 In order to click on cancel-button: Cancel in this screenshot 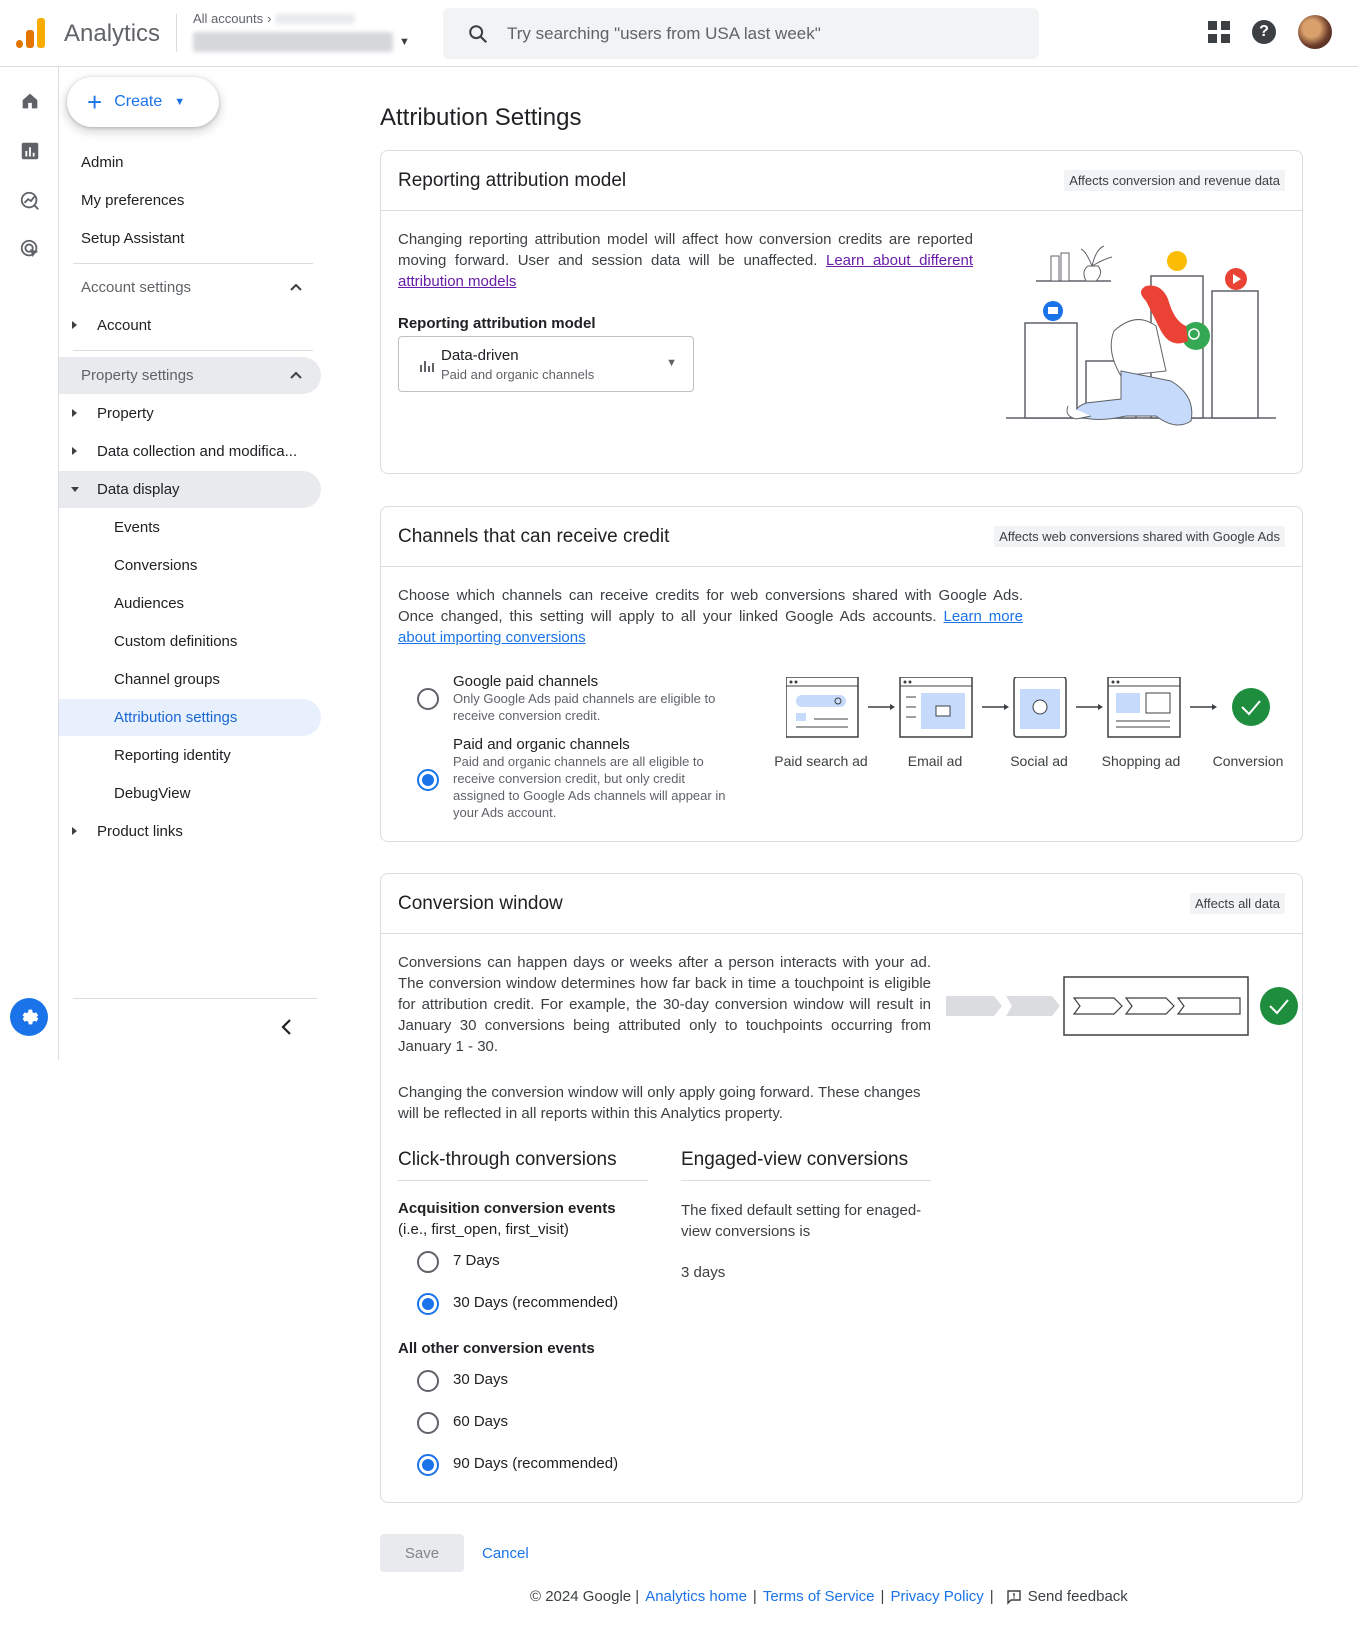, I will do `click(505, 1553)`.